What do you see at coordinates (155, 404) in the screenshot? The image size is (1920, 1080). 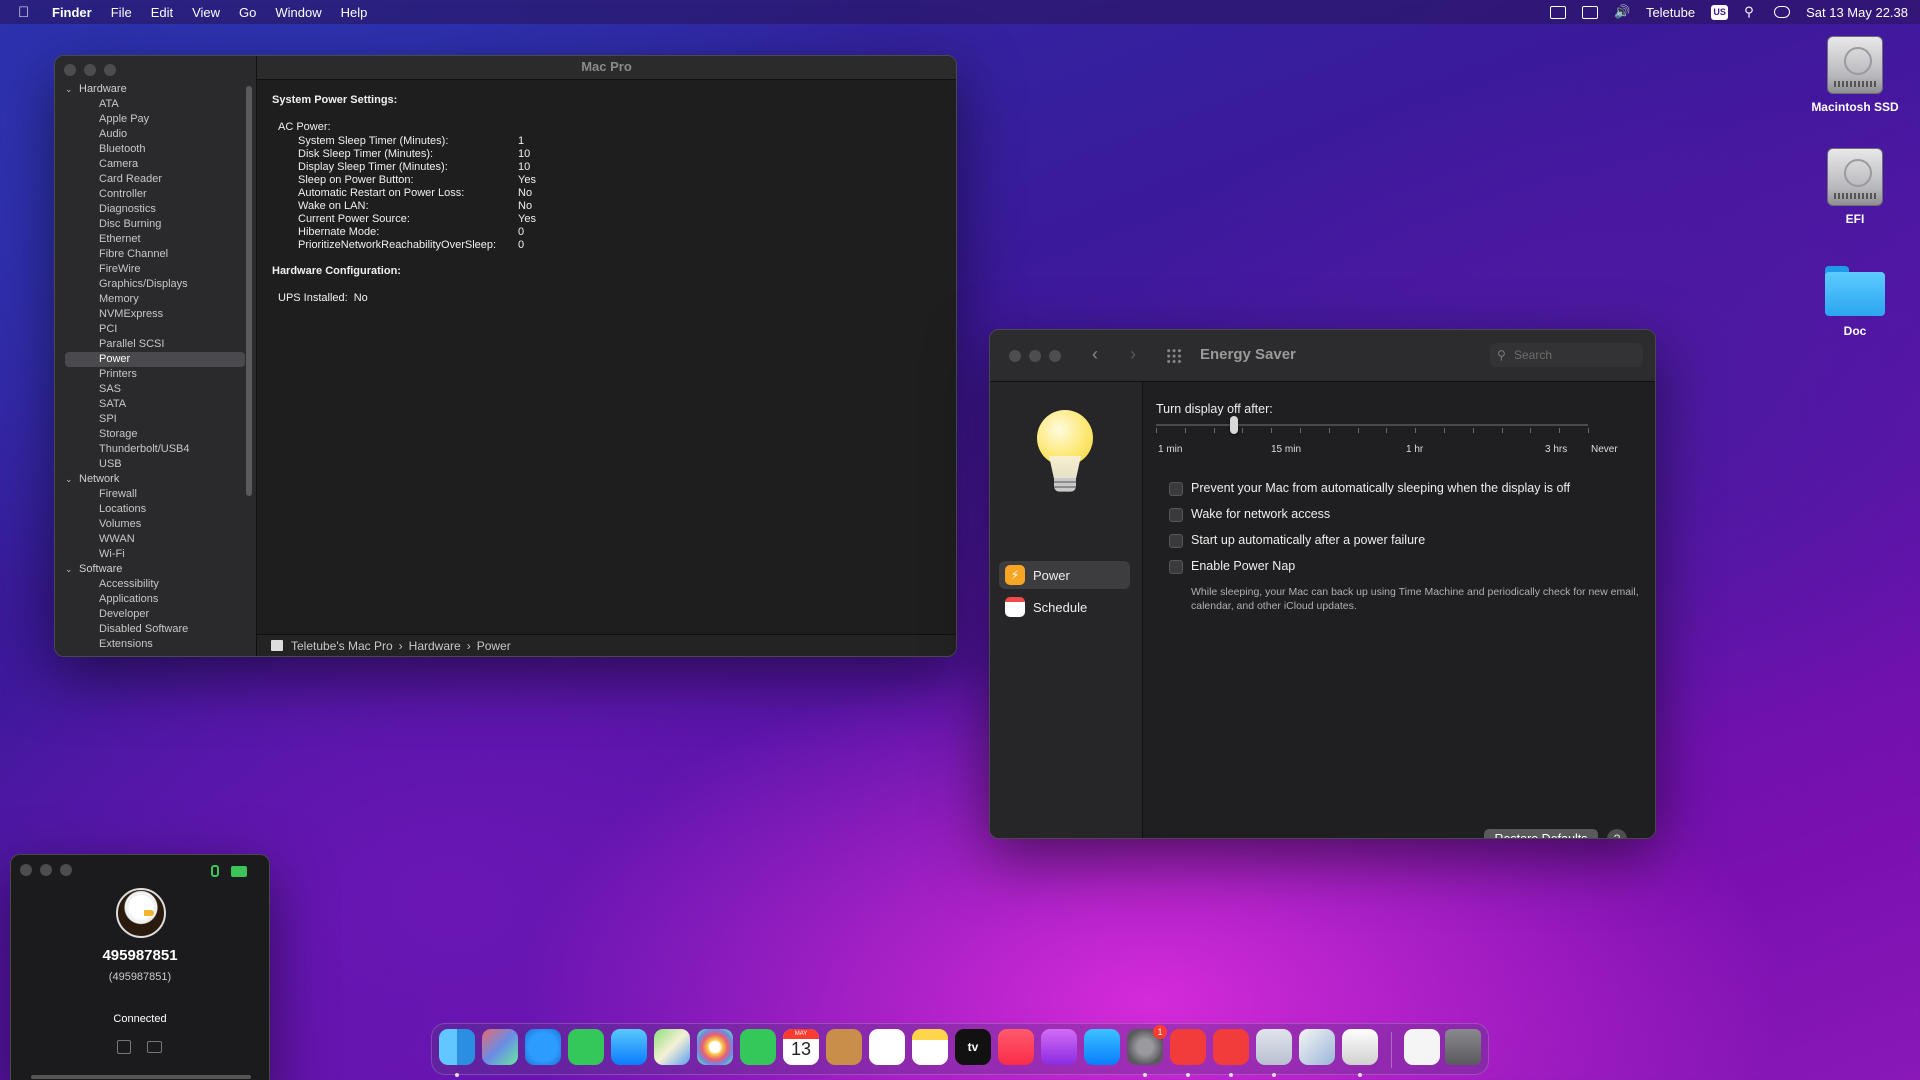 I see `tree-item: SATA` at bounding box center [155, 404].